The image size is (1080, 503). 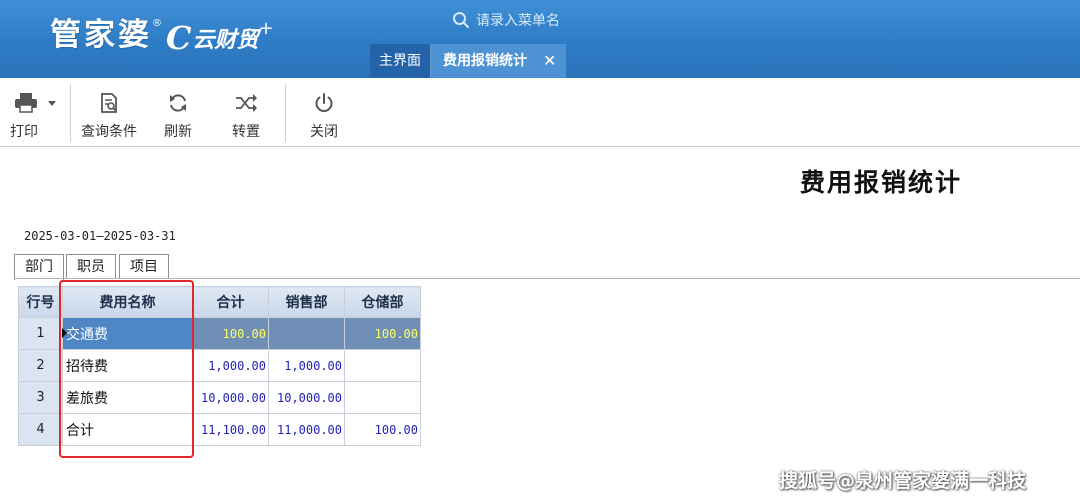 I want to click on row-number-cell: 4, so click(x=40, y=429).